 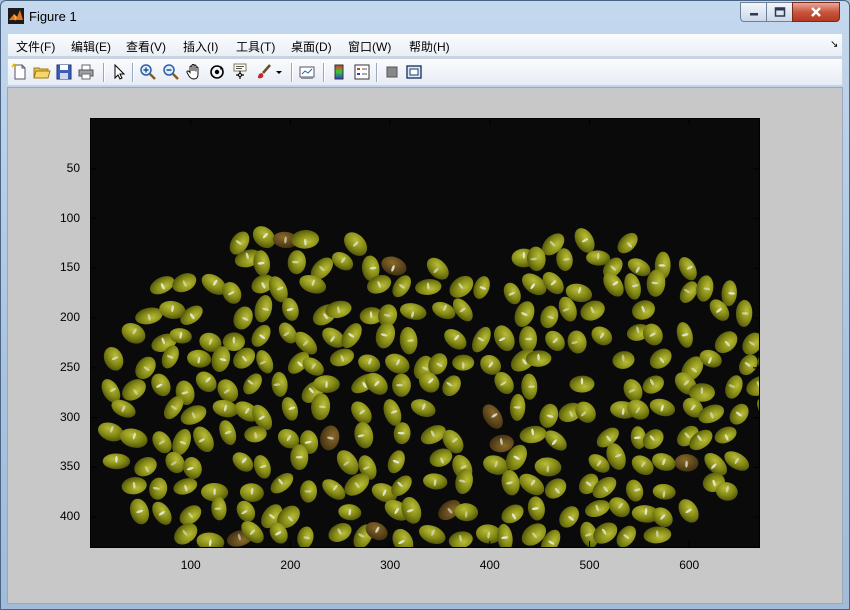 What do you see at coordinates (217, 72) in the screenshot?
I see `rotate-3d-icon` at bounding box center [217, 72].